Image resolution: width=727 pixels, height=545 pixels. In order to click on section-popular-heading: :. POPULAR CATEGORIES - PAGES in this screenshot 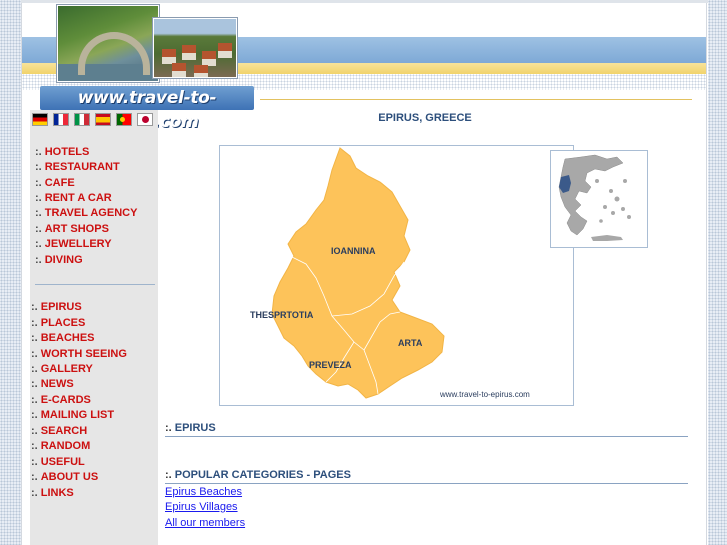, I will do `click(258, 475)`.